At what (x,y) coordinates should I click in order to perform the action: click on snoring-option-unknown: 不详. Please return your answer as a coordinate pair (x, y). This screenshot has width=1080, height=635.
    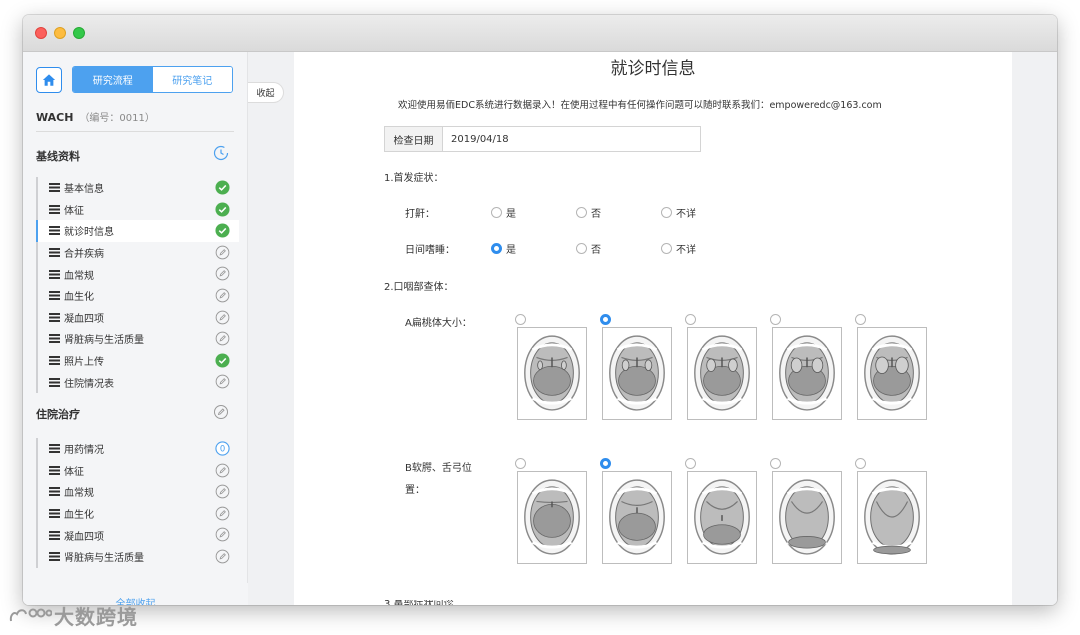
    Looking at the image, I should click on (678, 212).